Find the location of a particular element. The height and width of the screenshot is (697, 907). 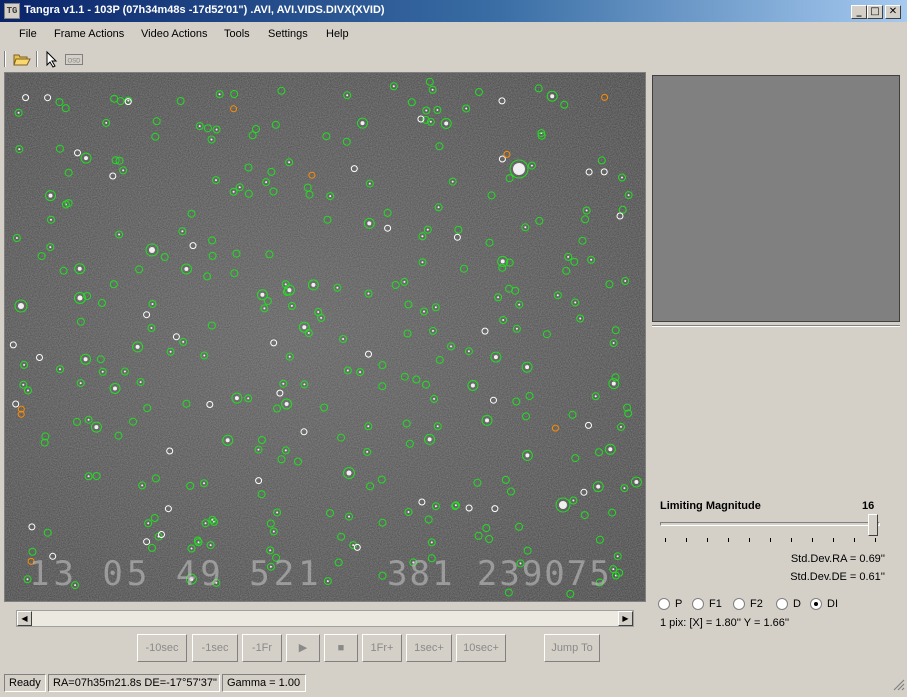

play-button: ▶ is located at coordinates (303, 648).